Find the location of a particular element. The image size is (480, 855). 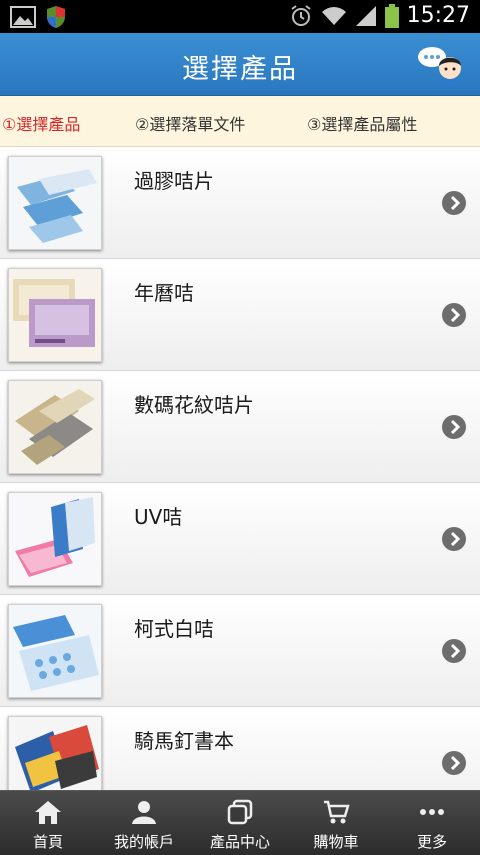

bottom-nav: 首頁 我的帳戶 產品中心 購物車 更多 is located at coordinates (240, 822).